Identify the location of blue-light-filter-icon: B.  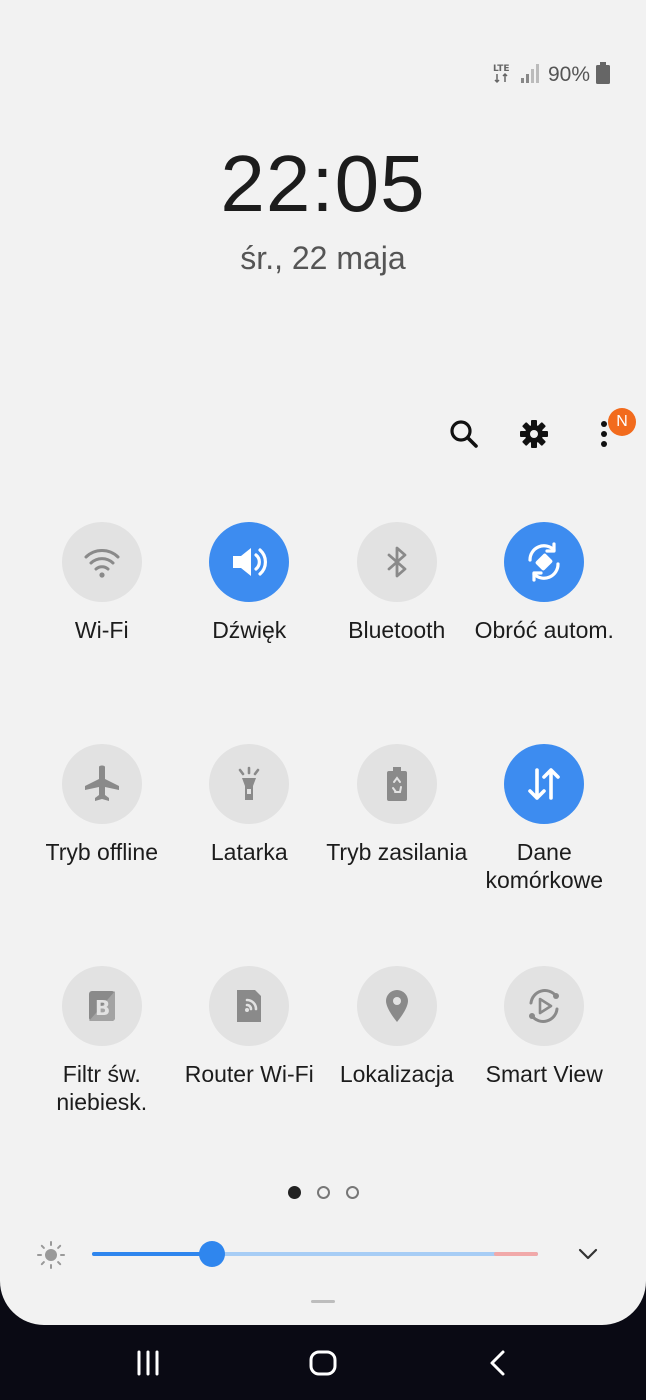
(101, 1006).